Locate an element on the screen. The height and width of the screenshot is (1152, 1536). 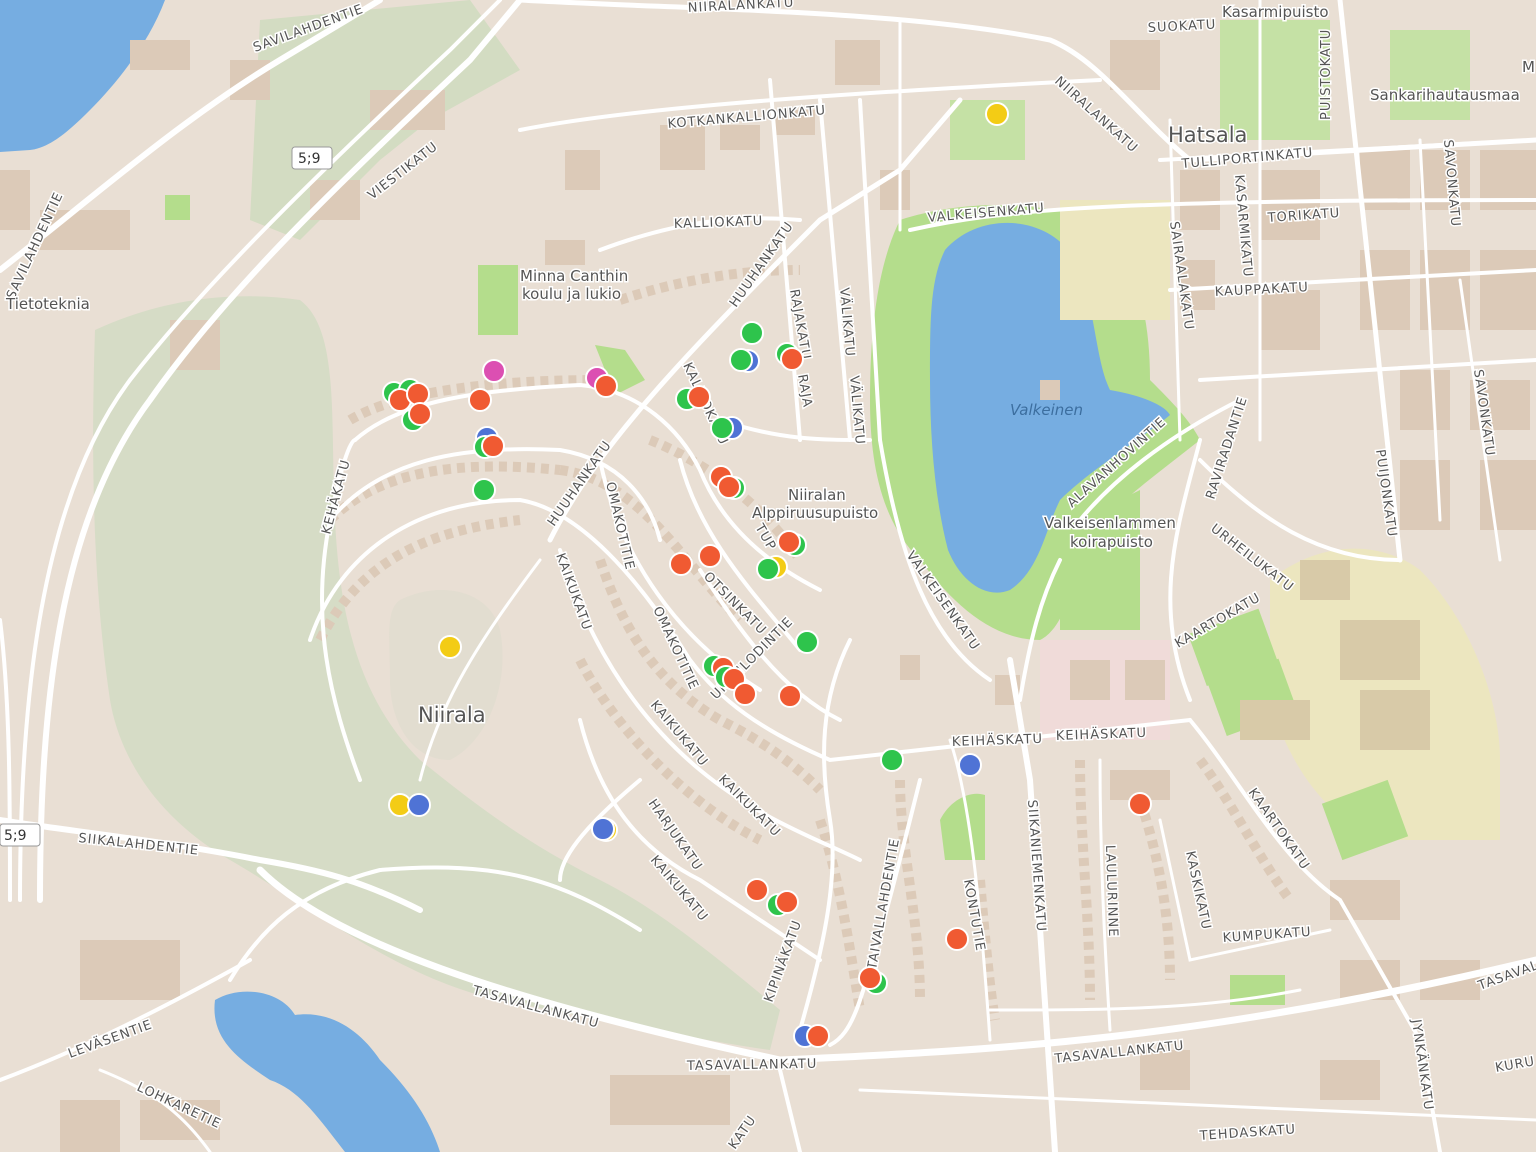
label-valkeinen: Valkeinen is located at coordinates (1046, 410).